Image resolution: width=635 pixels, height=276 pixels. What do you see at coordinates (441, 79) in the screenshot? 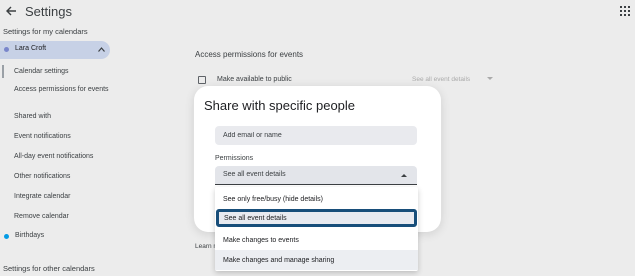
I see `public-permission-value: See all event details` at bounding box center [441, 79].